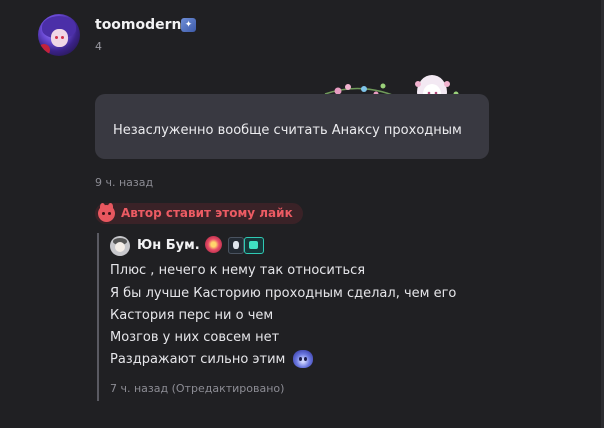 The width and height of the screenshot is (604, 428). Describe the element at coordinates (236, 245) in the screenshot. I see `character-badge-icon` at that location.